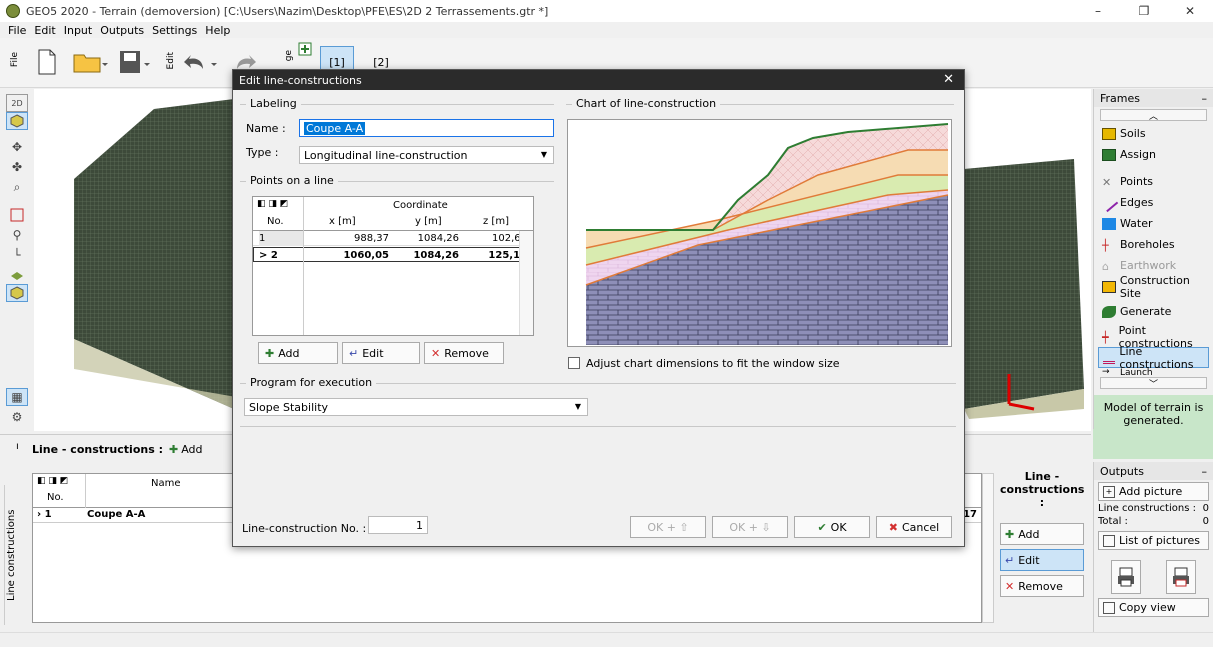 Image resolution: width=1213 pixels, height=647 pixels. What do you see at coordinates (17, 397) in the screenshot?
I see `table-view-icon: ▦` at bounding box center [17, 397].